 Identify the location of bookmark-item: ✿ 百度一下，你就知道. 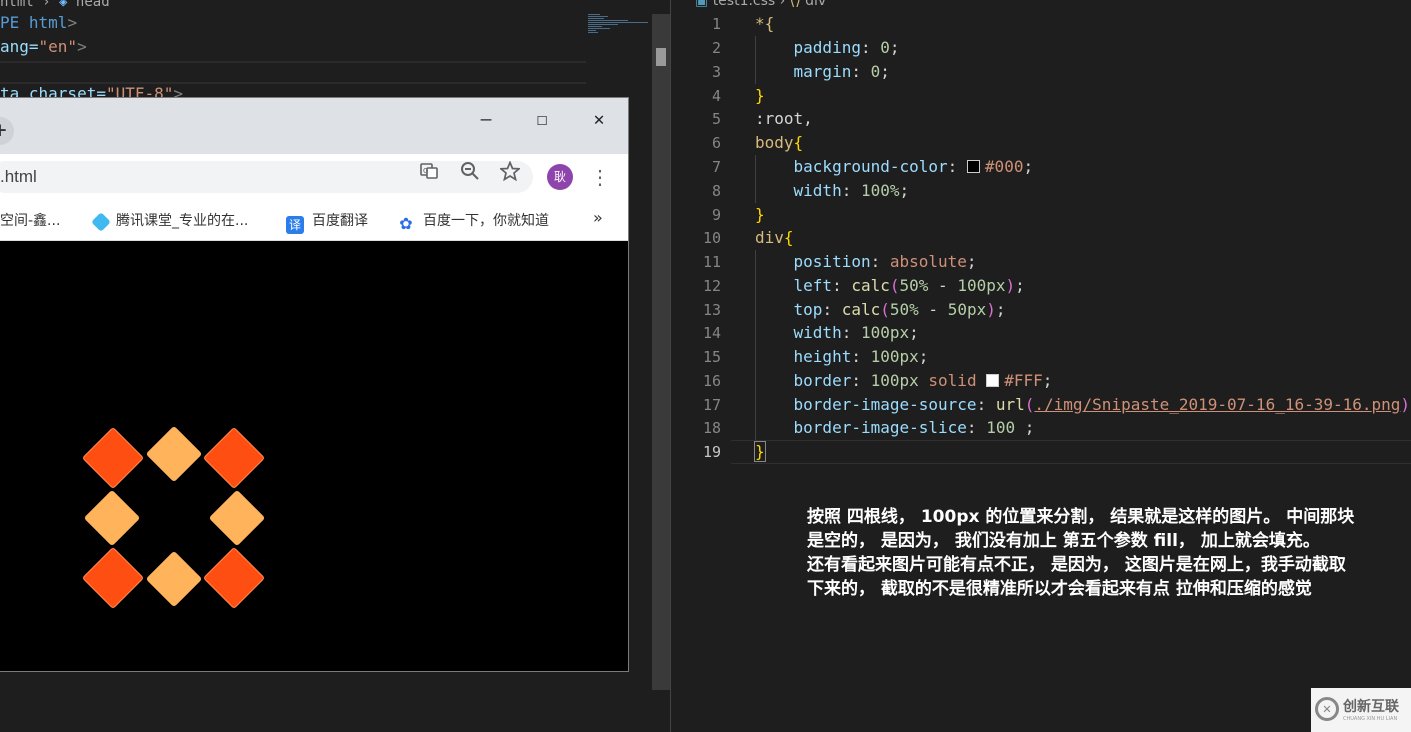
(473, 221).